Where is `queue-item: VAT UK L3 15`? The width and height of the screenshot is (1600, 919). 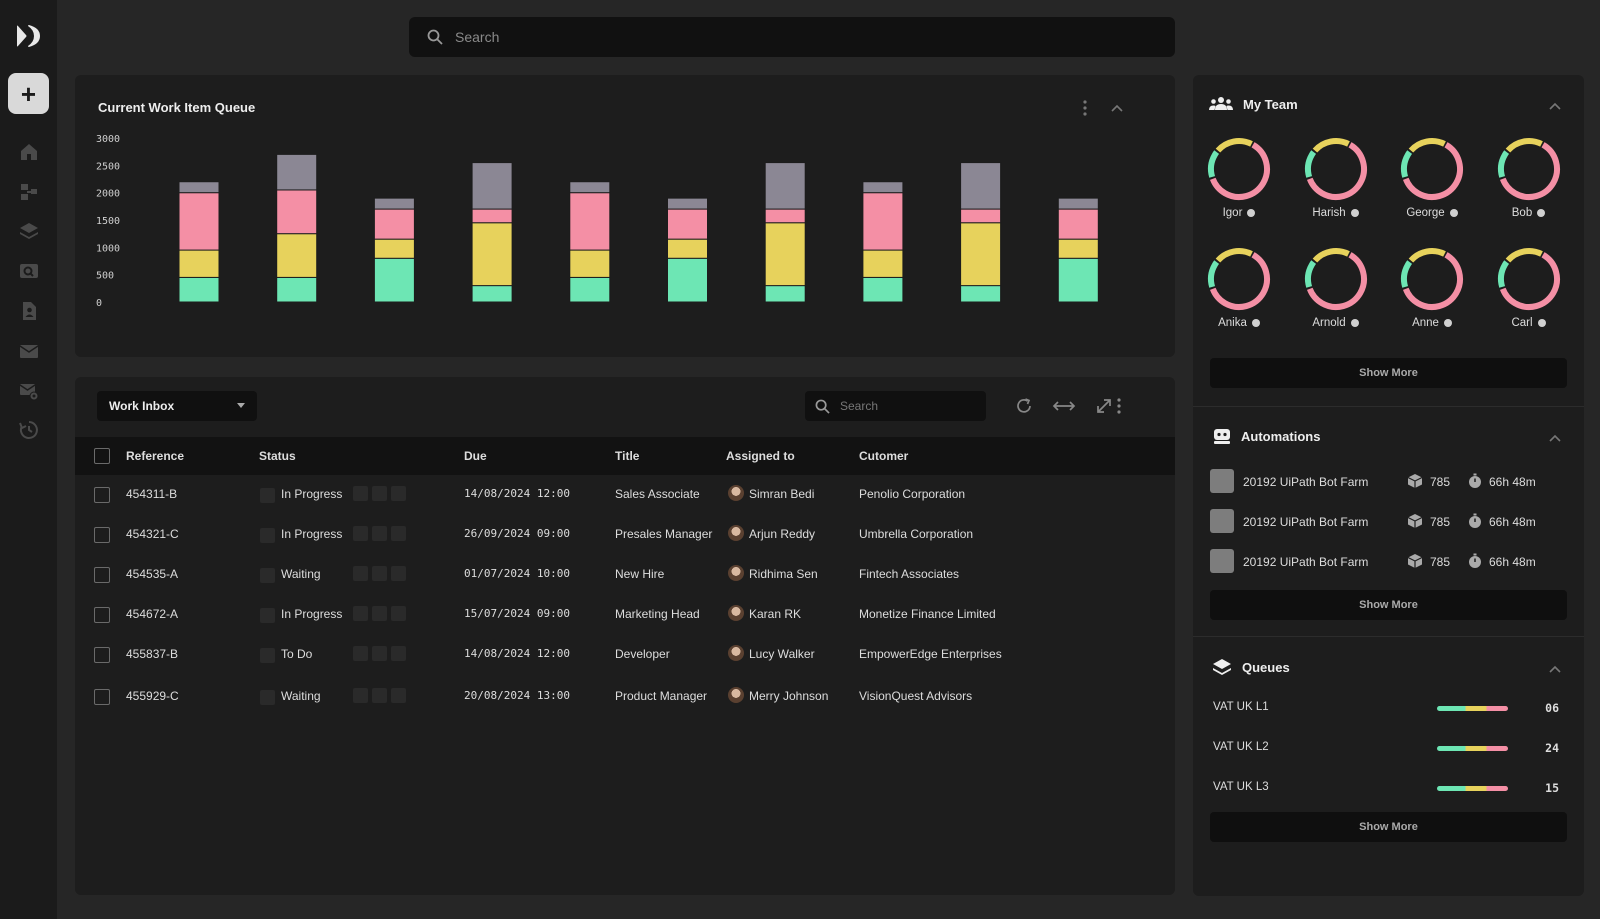
queue-item: VAT UK L3 15 is located at coordinates (1388, 789).